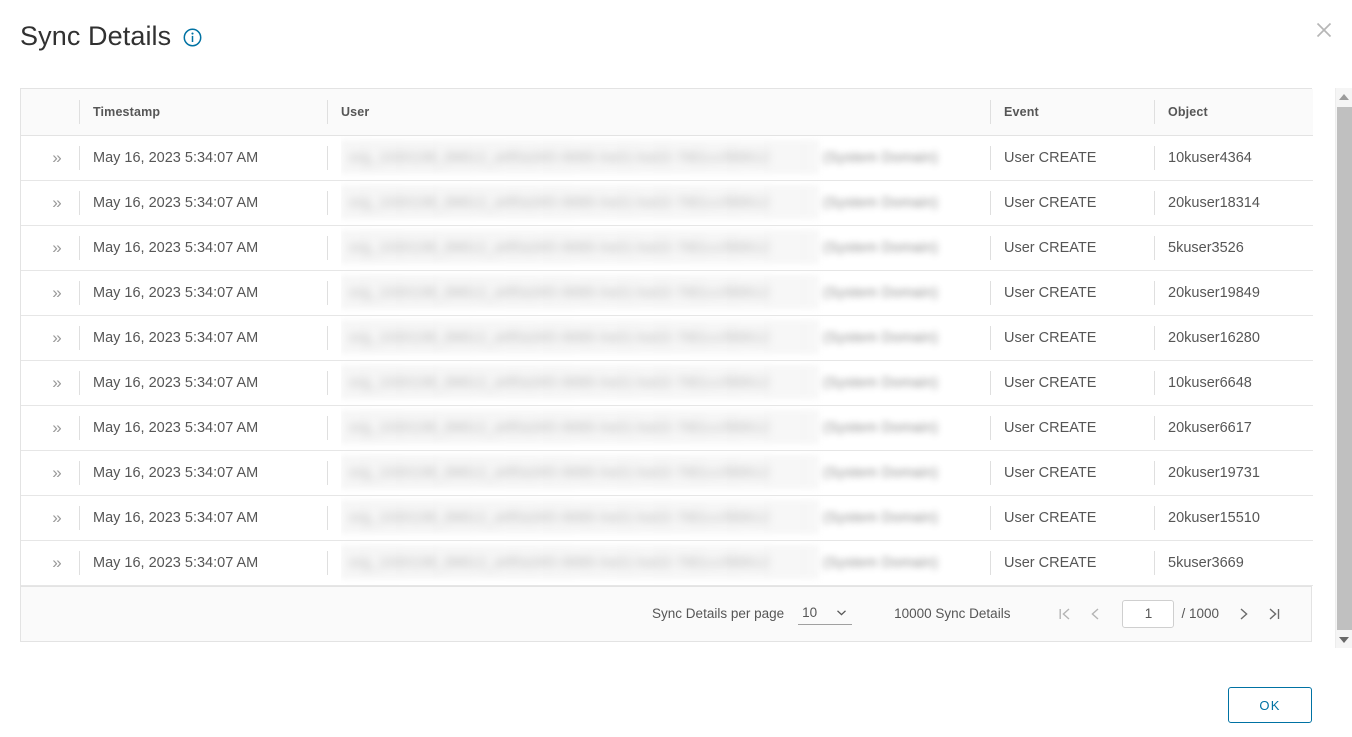  Describe the element at coordinates (810, 612) in the screenshot. I see `per-page-value: 10` at that location.